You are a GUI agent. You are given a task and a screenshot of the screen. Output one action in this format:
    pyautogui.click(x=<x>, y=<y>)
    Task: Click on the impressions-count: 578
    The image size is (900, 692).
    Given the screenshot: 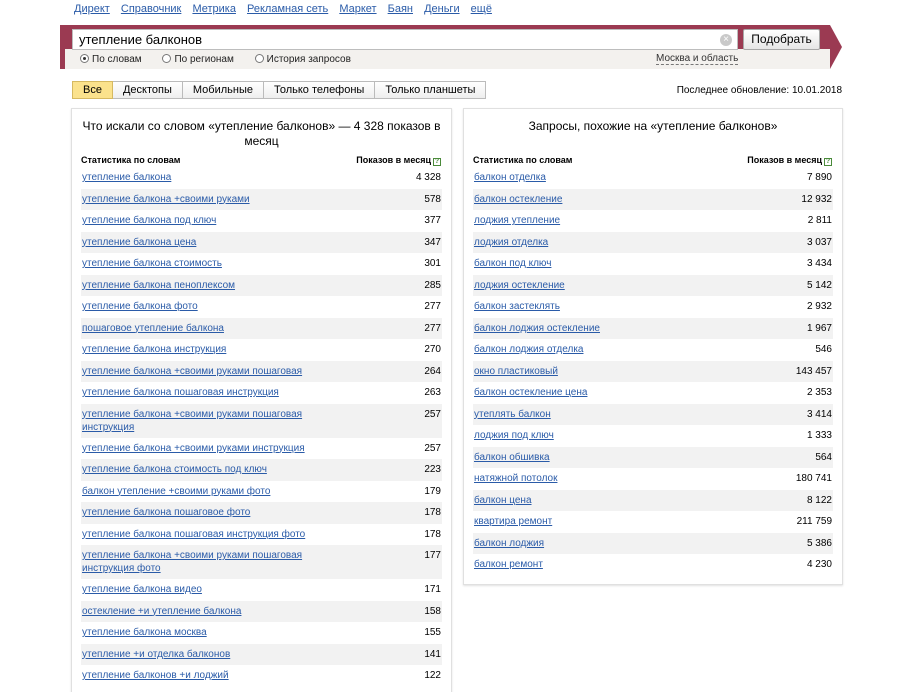 What is the action you would take?
    pyautogui.click(x=432, y=199)
    